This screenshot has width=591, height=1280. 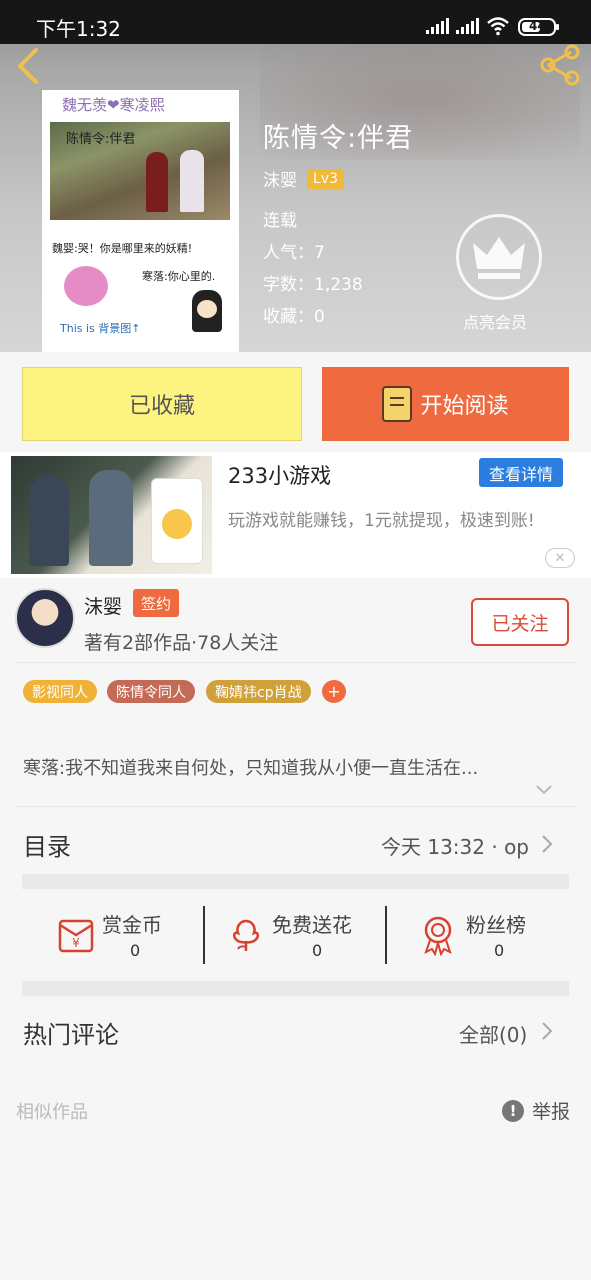 I want to click on cover-photo: 陈情令:伴君, so click(x=140, y=171).